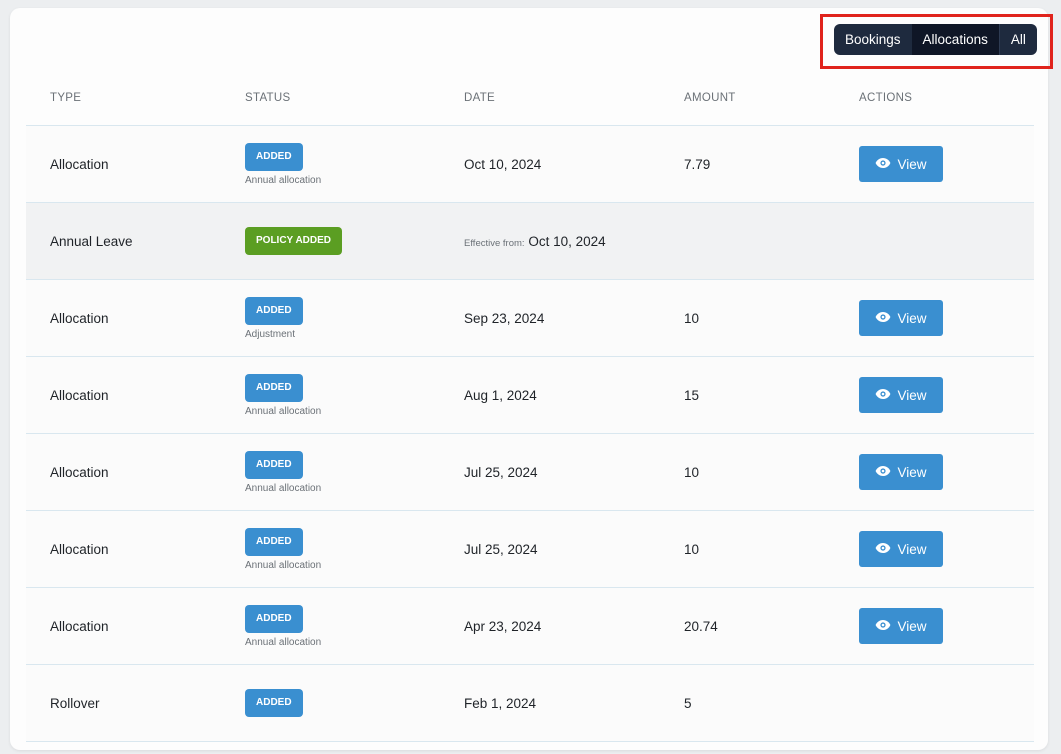 The image size is (1061, 754). What do you see at coordinates (574, 98) in the screenshot?
I see `column-header-date: DATE` at bounding box center [574, 98].